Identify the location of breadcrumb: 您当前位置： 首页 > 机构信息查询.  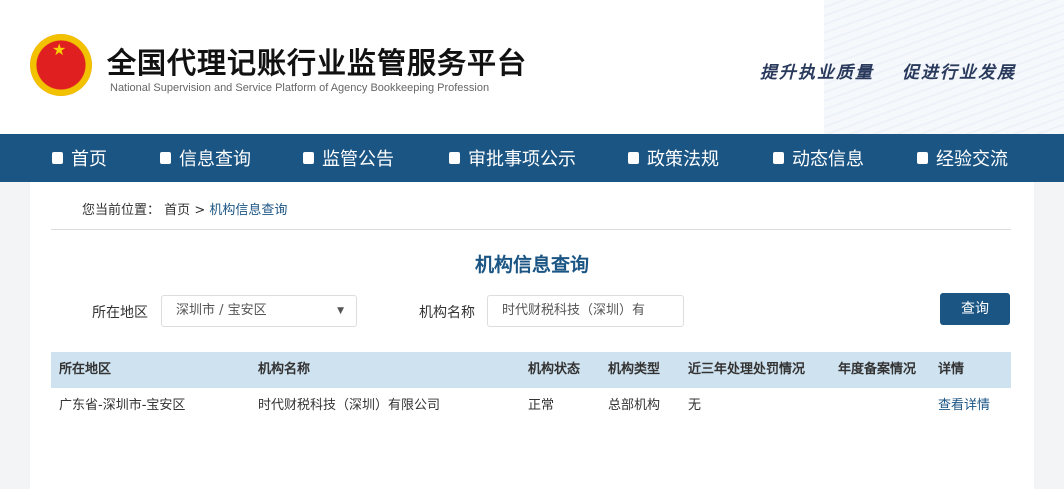
(184, 208).